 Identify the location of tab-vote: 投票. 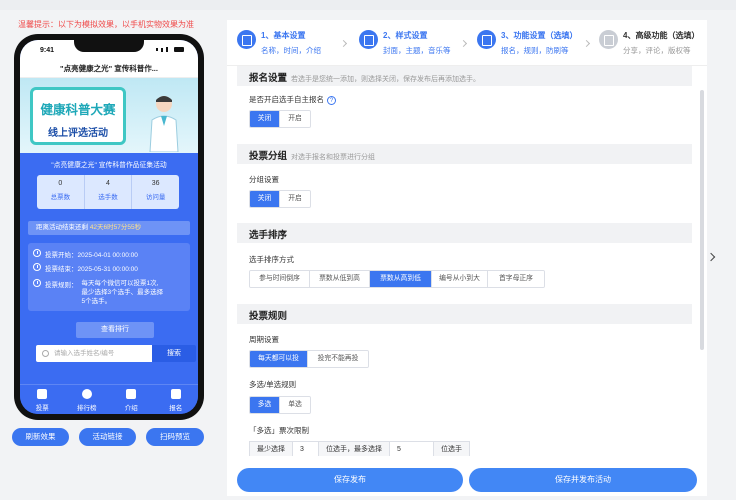
(42, 399).